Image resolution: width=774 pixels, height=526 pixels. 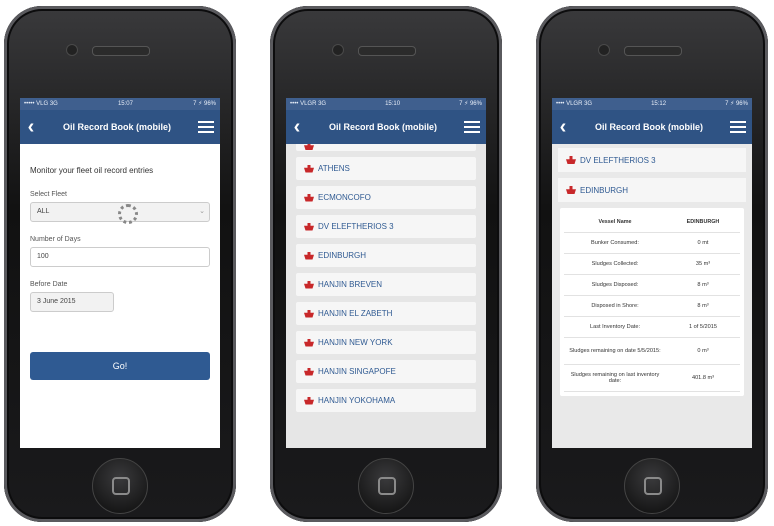 I want to click on table-header-value: EDINBURGH, so click(x=703, y=222).